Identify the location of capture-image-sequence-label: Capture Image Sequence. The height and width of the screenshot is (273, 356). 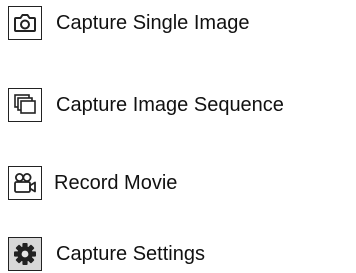
(170, 105).